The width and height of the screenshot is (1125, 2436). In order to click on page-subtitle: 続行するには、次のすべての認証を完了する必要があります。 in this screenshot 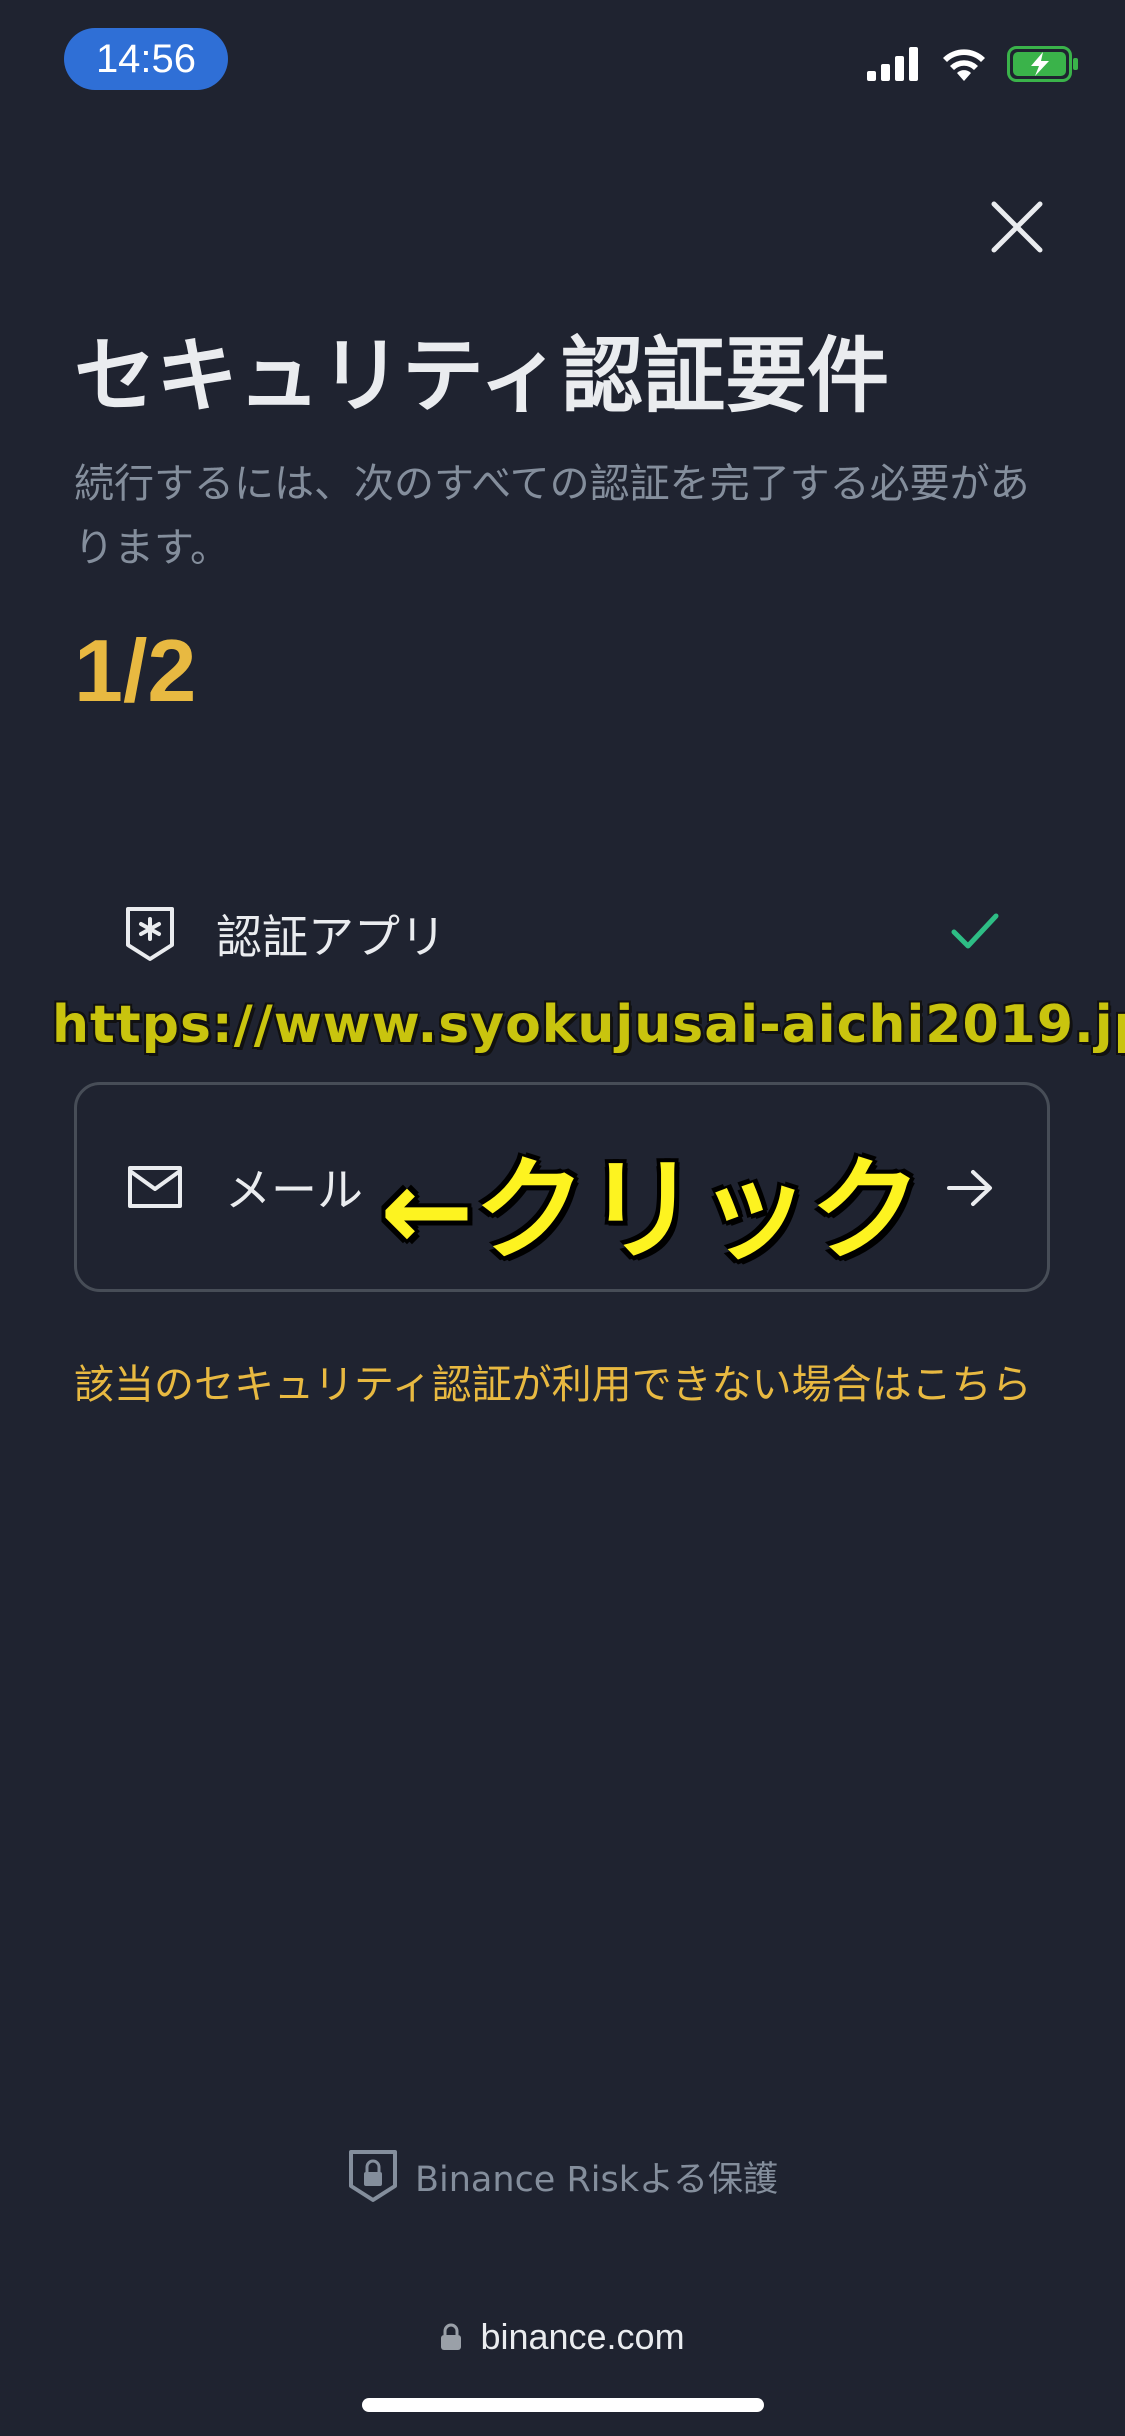, I will do `click(552, 516)`.